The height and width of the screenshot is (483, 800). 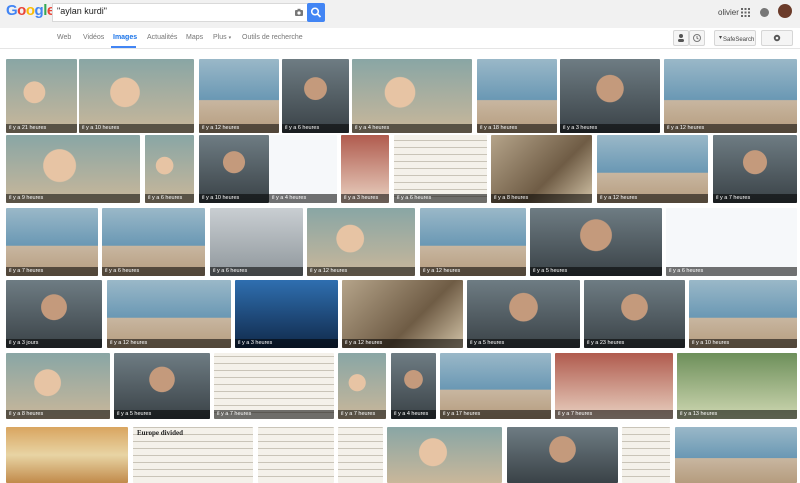 What do you see at coordinates (125, 37) in the screenshot?
I see `tab-images: Images` at bounding box center [125, 37].